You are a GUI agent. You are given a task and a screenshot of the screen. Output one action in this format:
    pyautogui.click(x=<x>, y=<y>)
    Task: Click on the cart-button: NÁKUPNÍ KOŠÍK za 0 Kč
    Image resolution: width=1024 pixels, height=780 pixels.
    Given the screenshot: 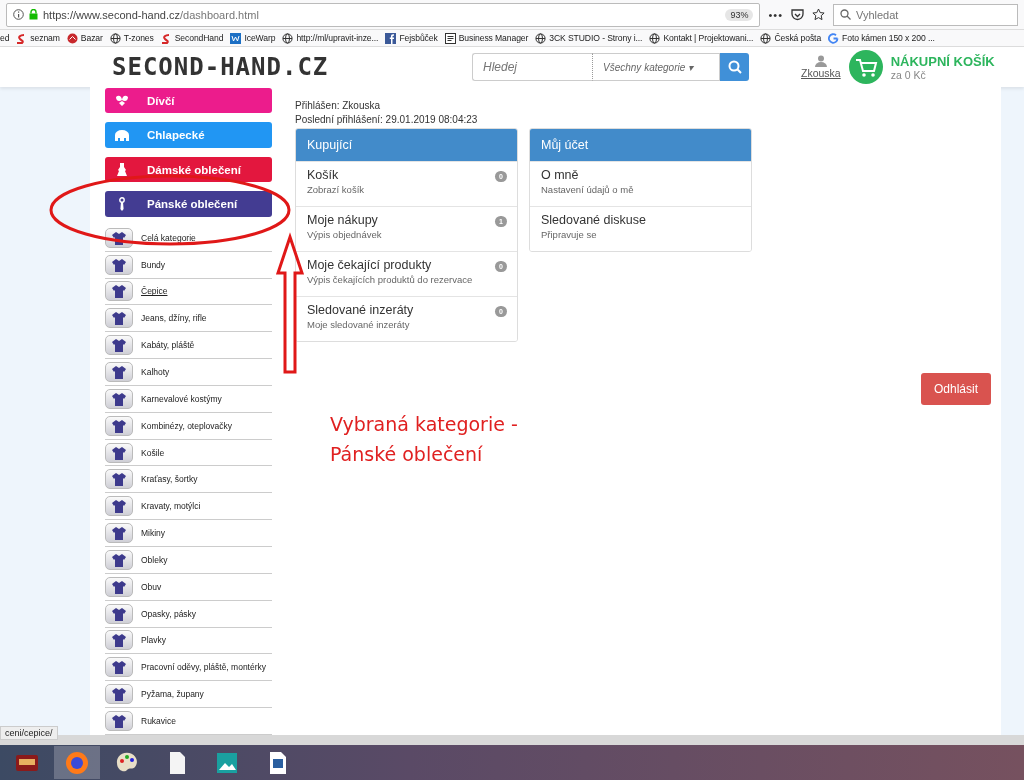 What is the action you would take?
    pyautogui.click(x=921, y=67)
    